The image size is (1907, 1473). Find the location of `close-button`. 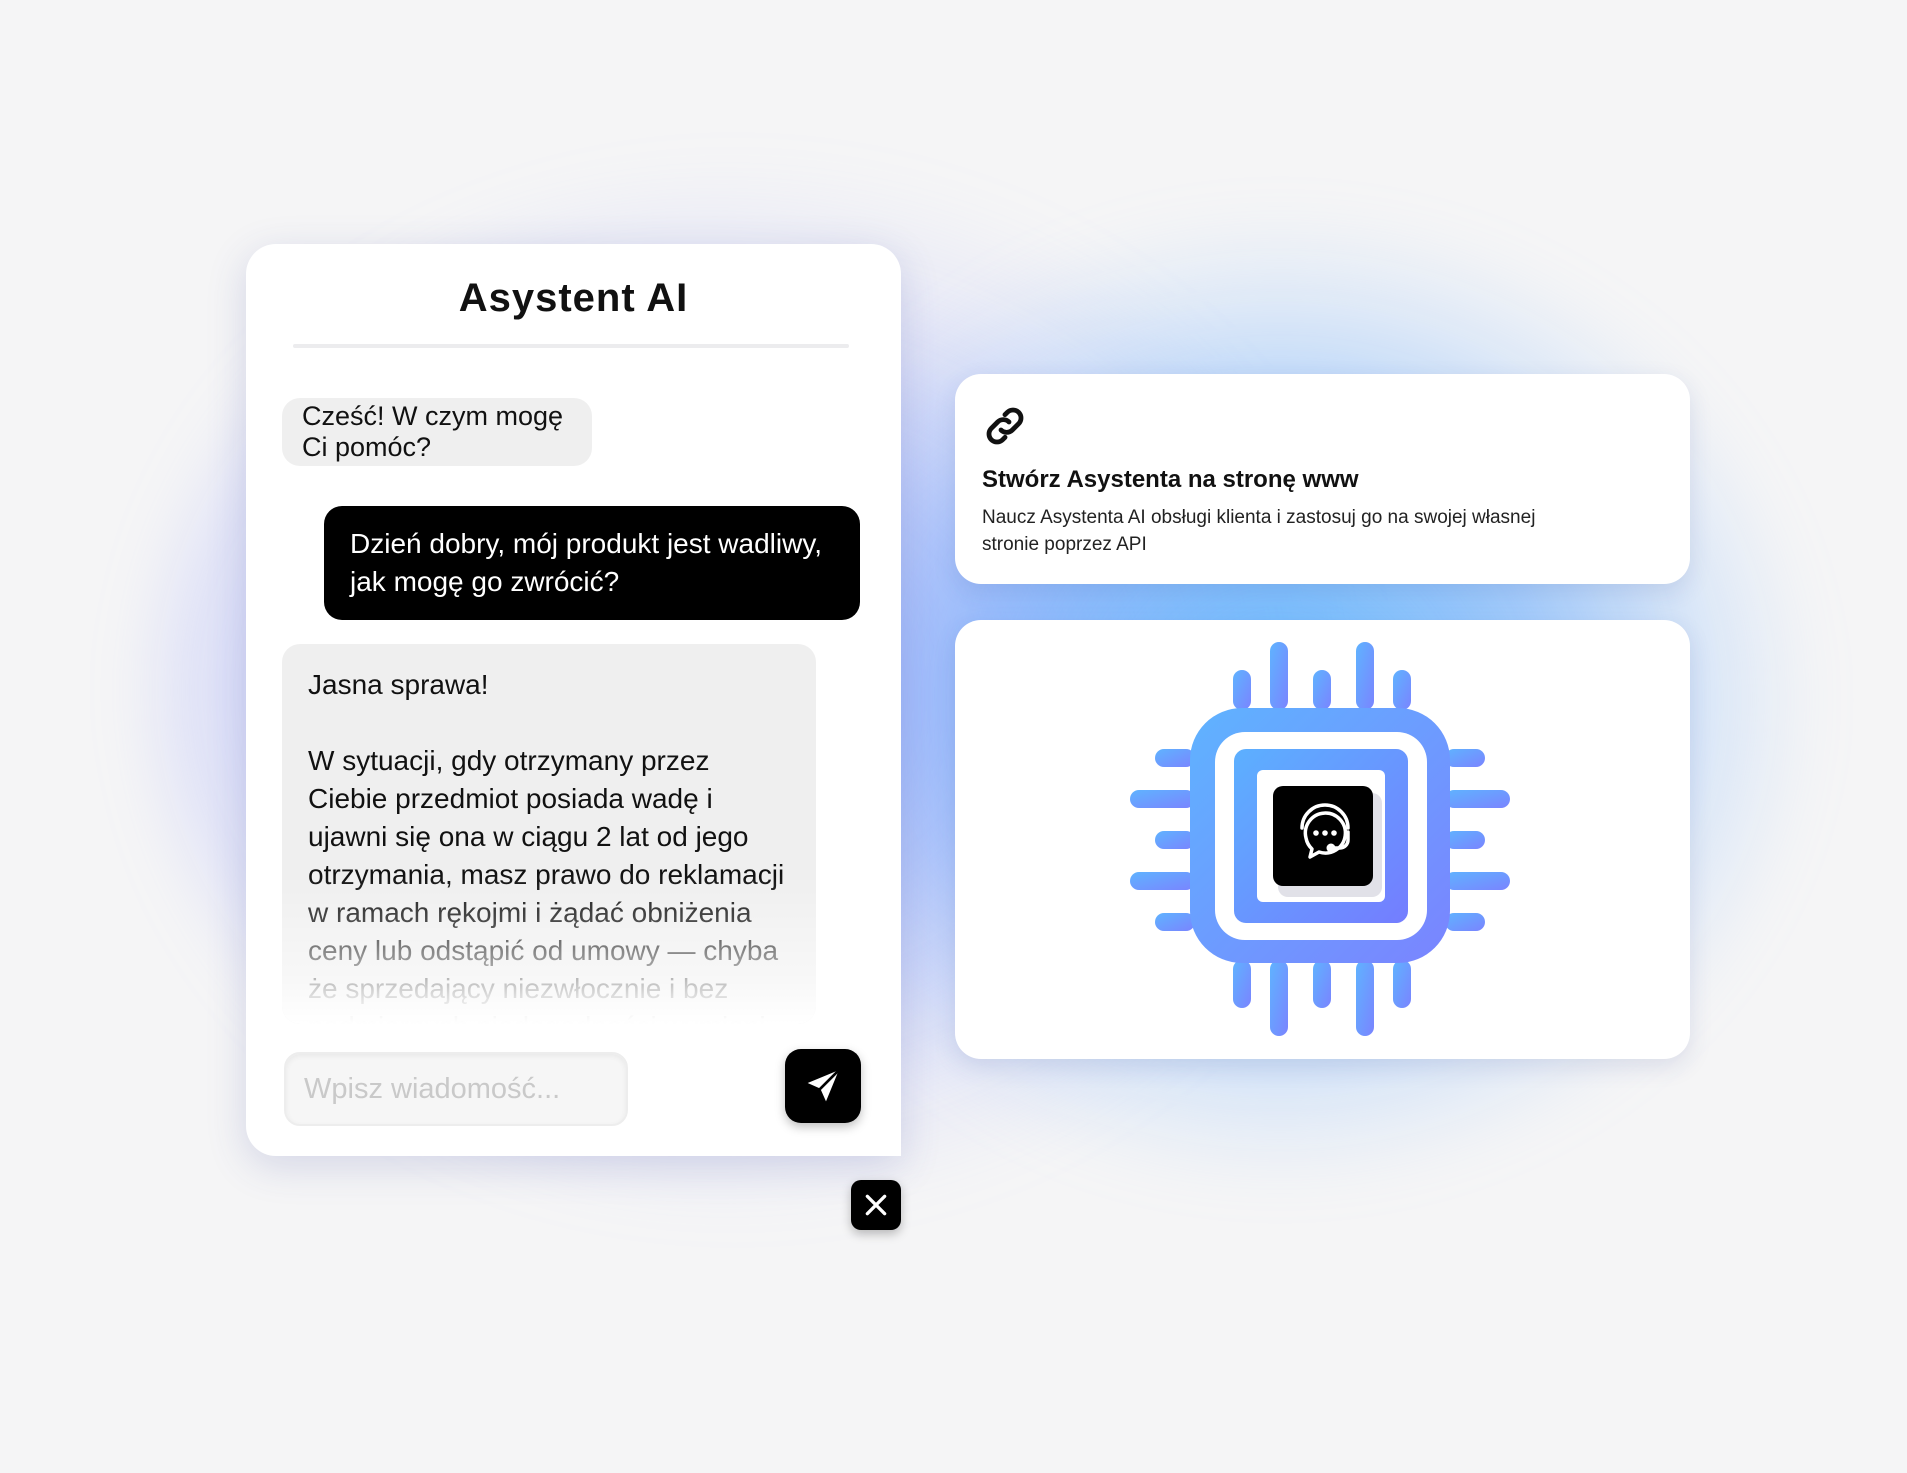

close-button is located at coordinates (876, 1205).